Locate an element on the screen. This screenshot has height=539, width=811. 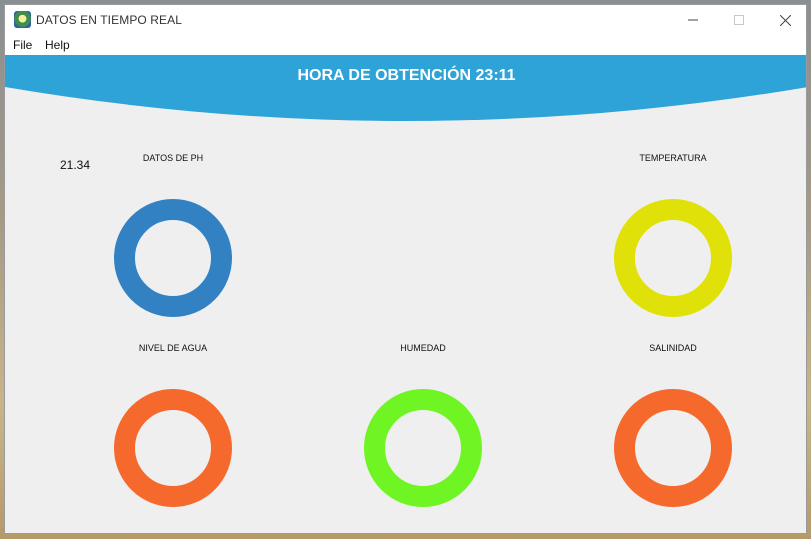
maximize-button is located at coordinates (739, 20).